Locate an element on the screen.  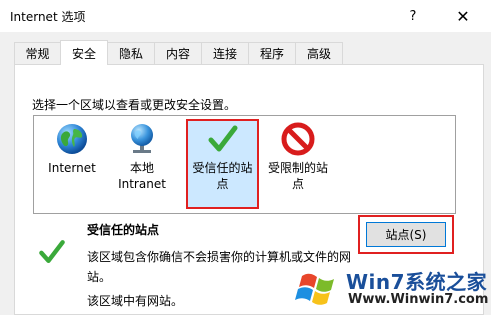
zone-local-intranet-label: 本地 Intranet is located at coordinates (142, 176).